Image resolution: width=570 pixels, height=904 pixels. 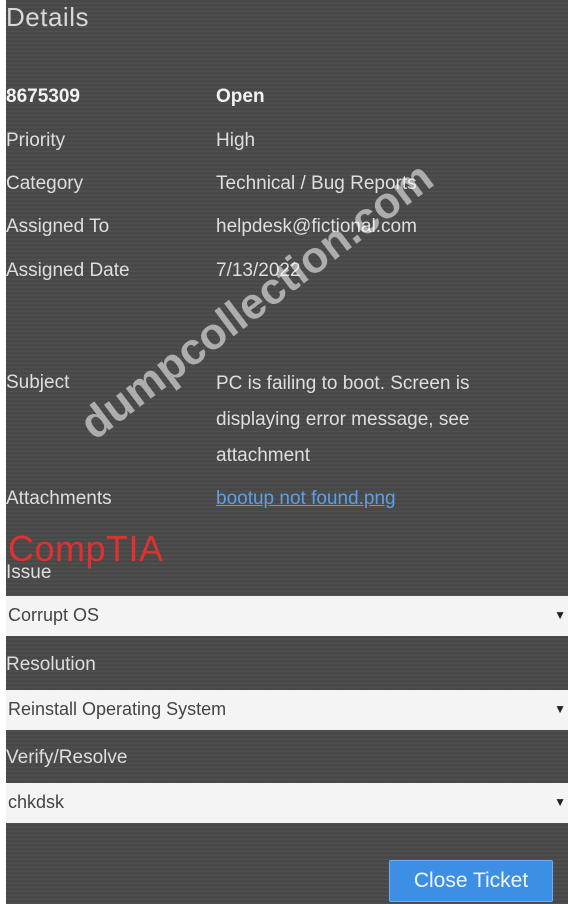 What do you see at coordinates (59, 498) in the screenshot?
I see `attachments-label: Attachments` at bounding box center [59, 498].